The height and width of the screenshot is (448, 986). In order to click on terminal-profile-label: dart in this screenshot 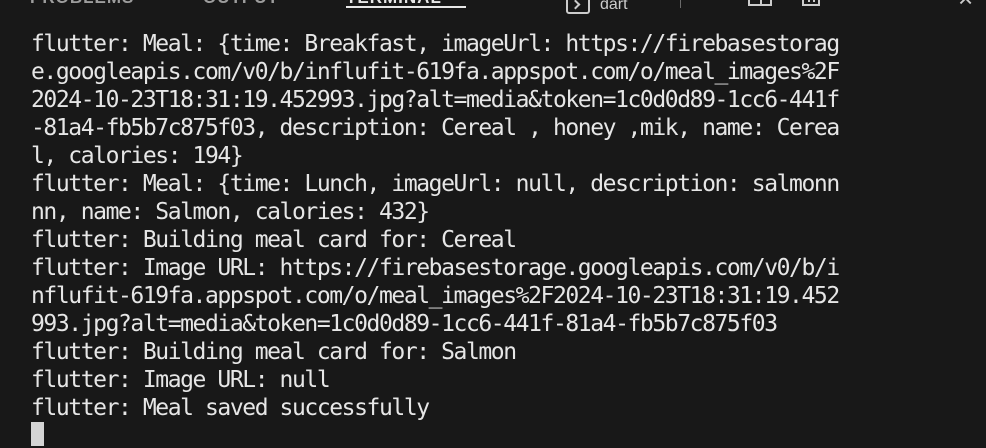, I will do `click(614, 6)`.